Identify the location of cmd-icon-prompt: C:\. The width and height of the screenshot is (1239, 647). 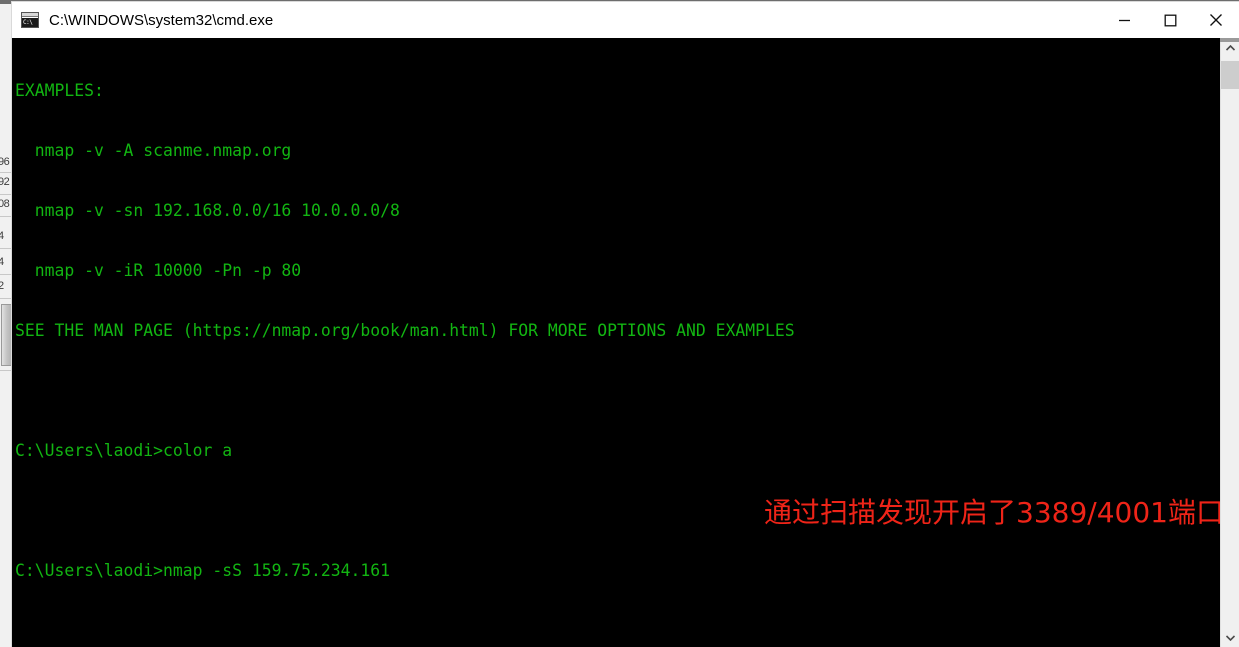
(30, 22).